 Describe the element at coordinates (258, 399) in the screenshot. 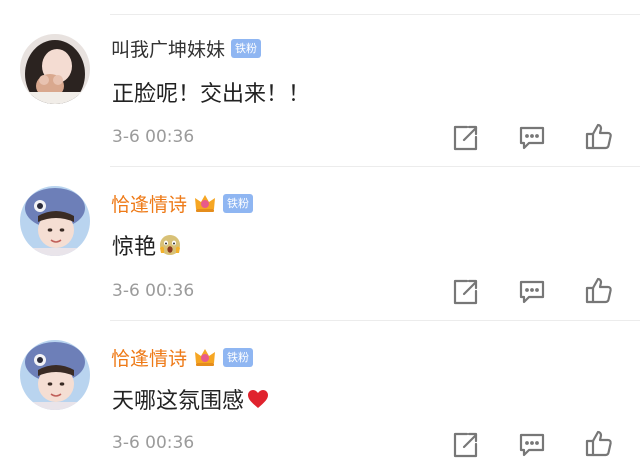

I see `red-heart-emoji` at that location.